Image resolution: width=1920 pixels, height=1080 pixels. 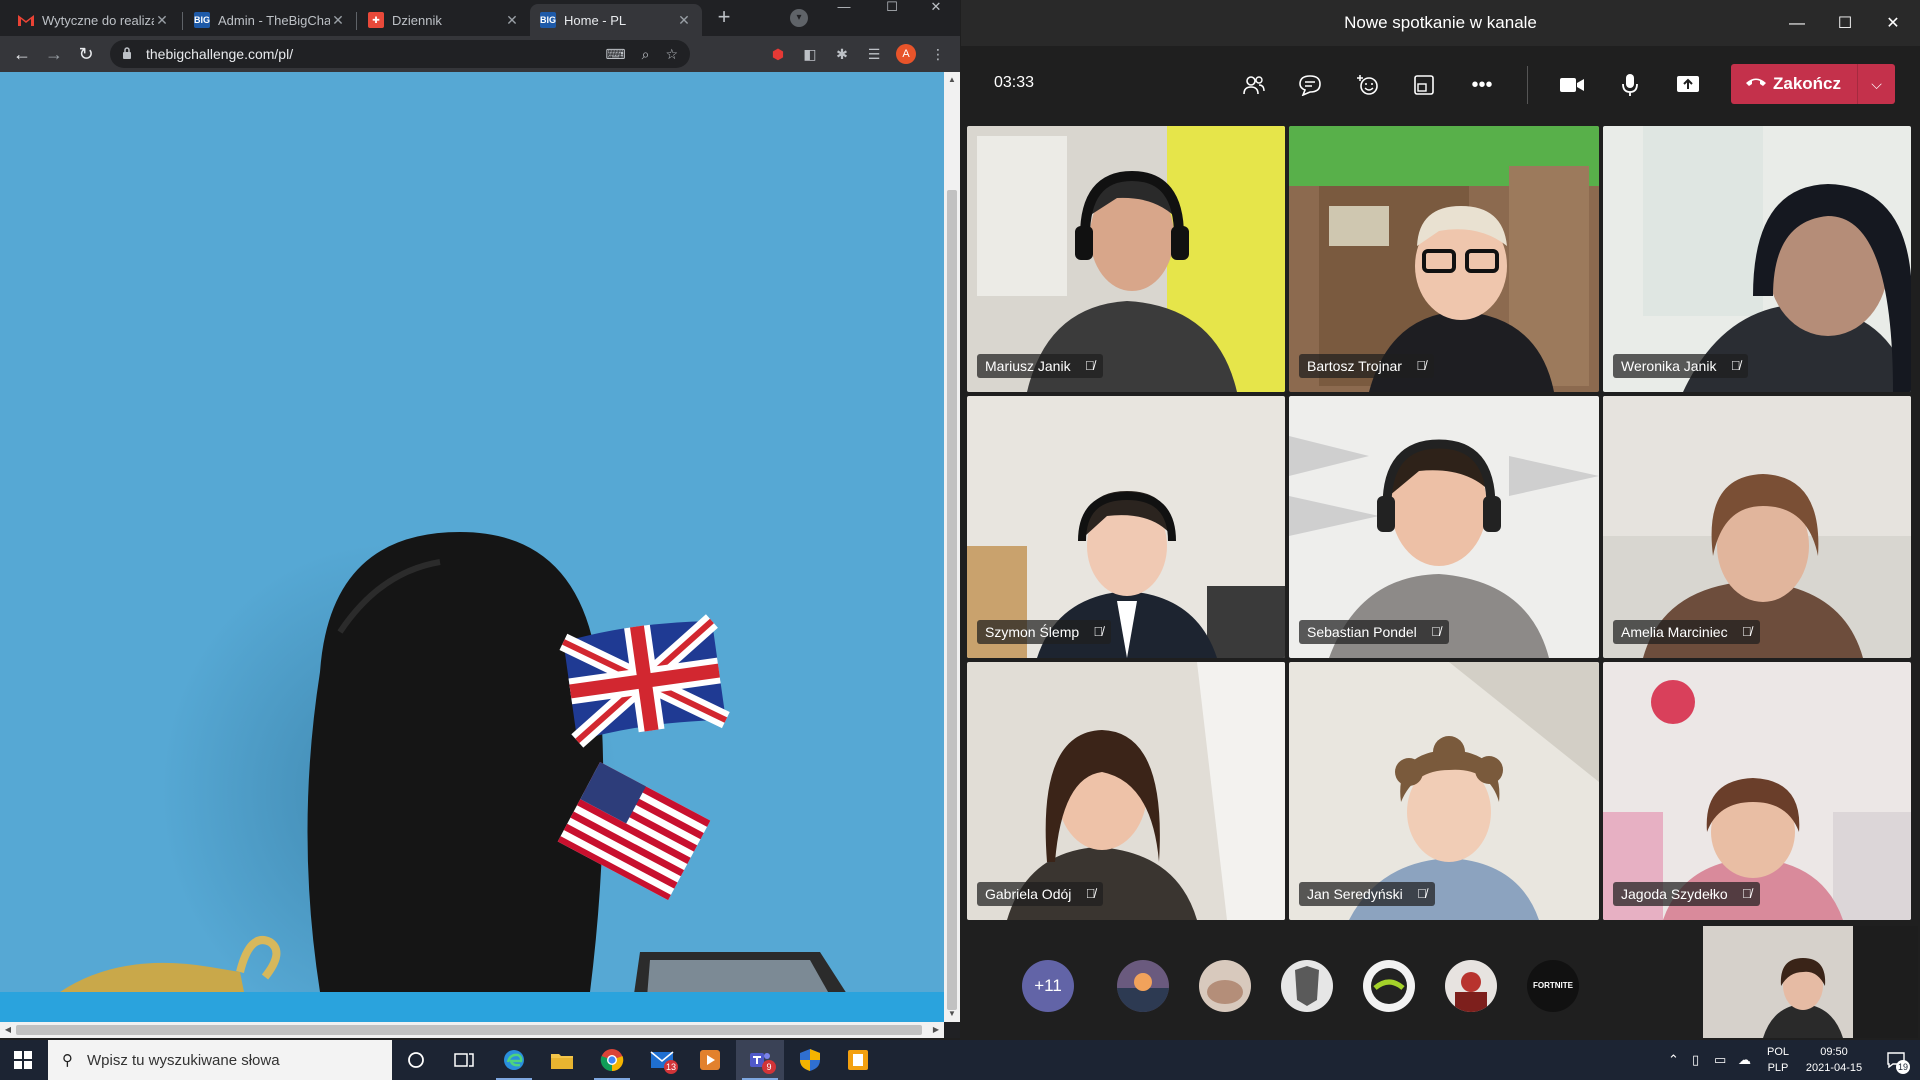 I want to click on end-call-label: Zakończ, so click(x=1807, y=83).